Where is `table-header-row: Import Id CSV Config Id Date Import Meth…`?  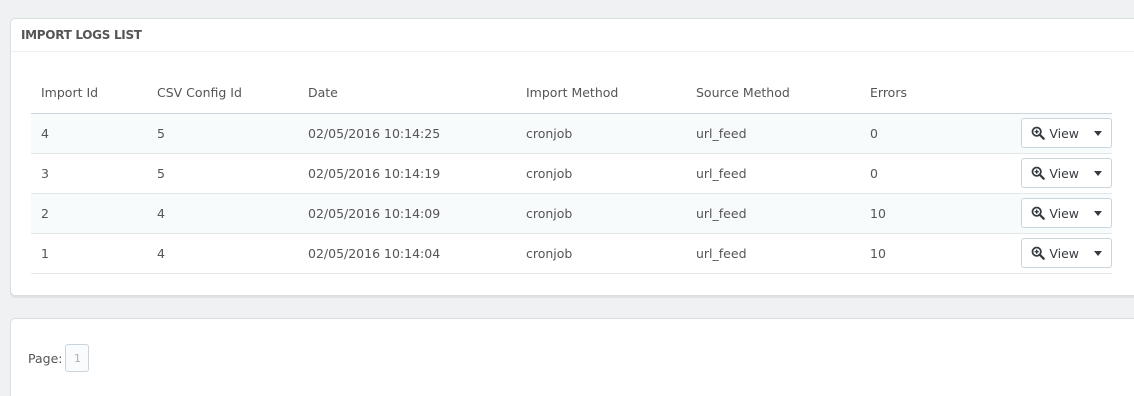
table-header-row: Import Id CSV Config Id Date Import Meth… is located at coordinates (571, 93).